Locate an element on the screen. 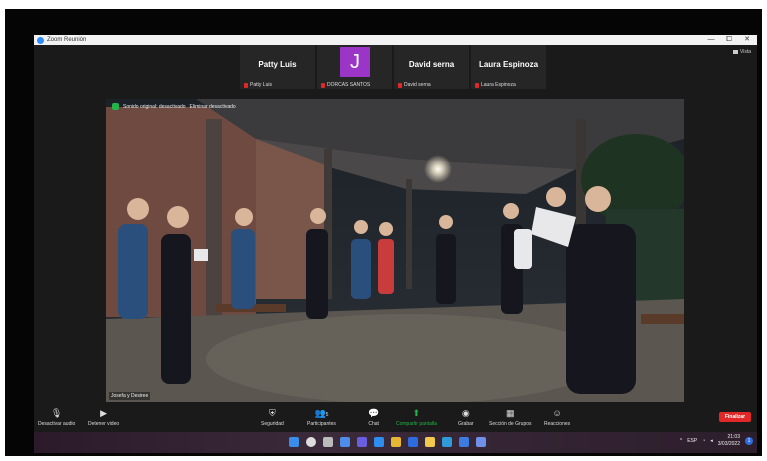 The image size is (767, 461). zoom-taskbar-icon is located at coordinates (413, 442).